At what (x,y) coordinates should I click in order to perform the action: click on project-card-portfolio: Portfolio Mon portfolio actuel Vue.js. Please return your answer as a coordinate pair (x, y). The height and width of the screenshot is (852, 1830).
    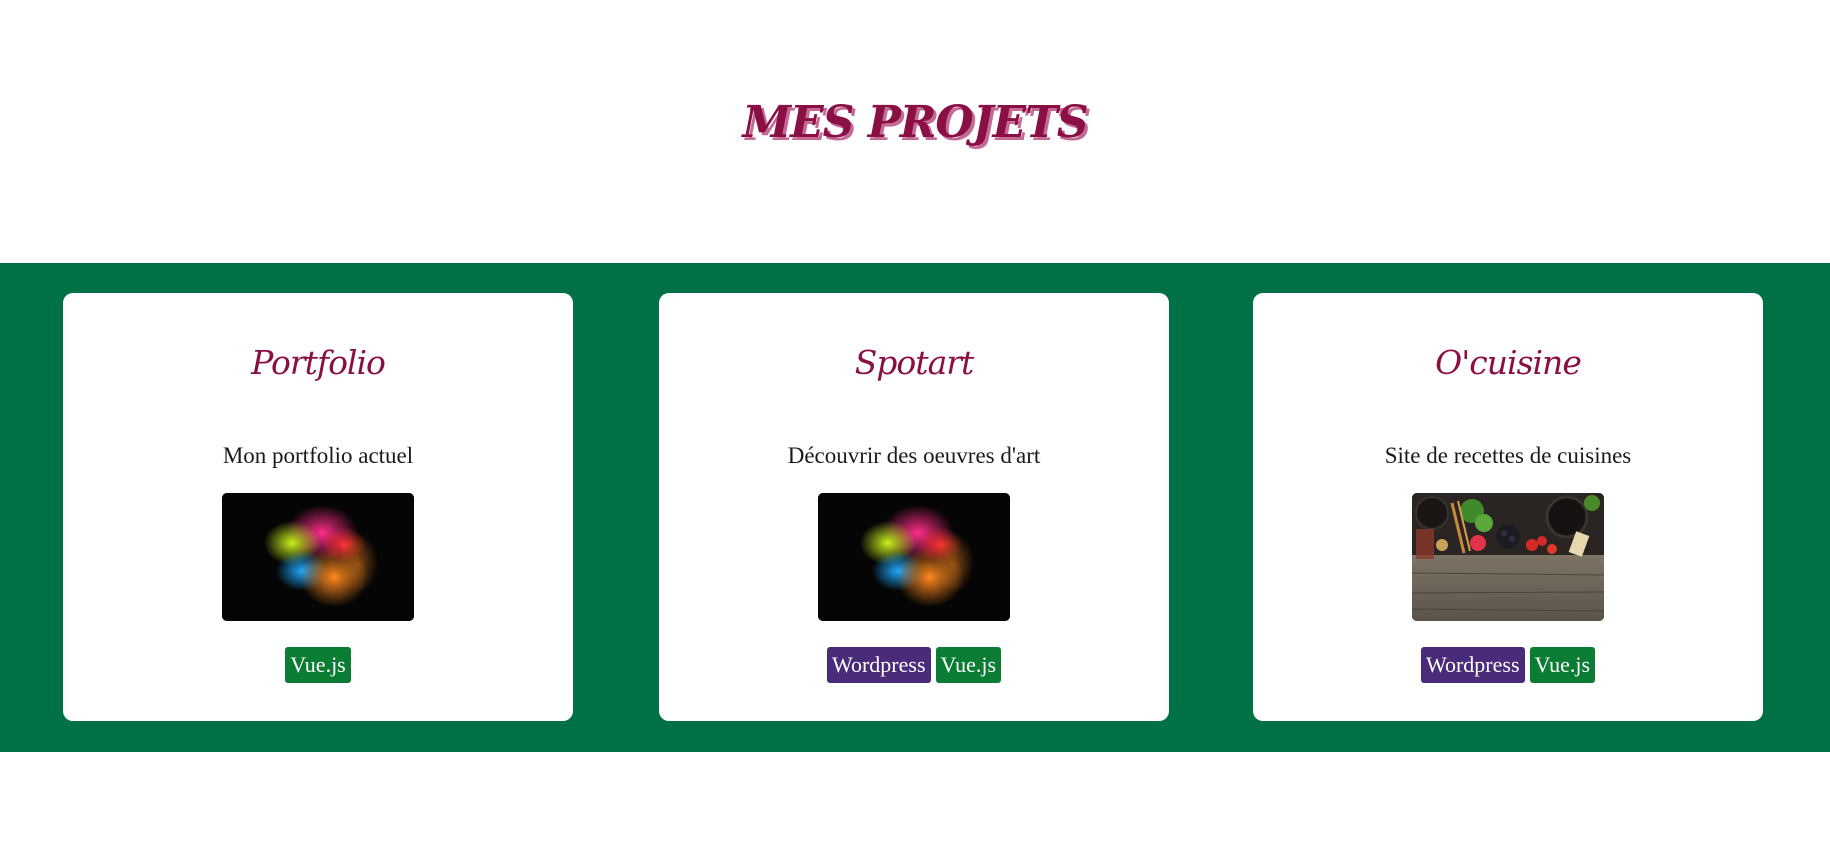
    Looking at the image, I should click on (318, 507).